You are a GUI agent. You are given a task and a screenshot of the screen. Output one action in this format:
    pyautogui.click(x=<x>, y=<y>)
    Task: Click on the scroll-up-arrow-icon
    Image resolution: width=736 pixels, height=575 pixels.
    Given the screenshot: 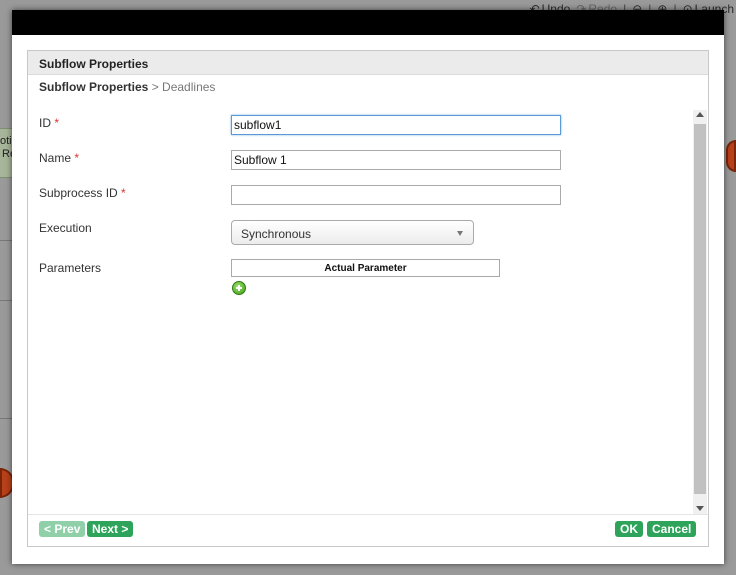 What is the action you would take?
    pyautogui.click(x=700, y=114)
    